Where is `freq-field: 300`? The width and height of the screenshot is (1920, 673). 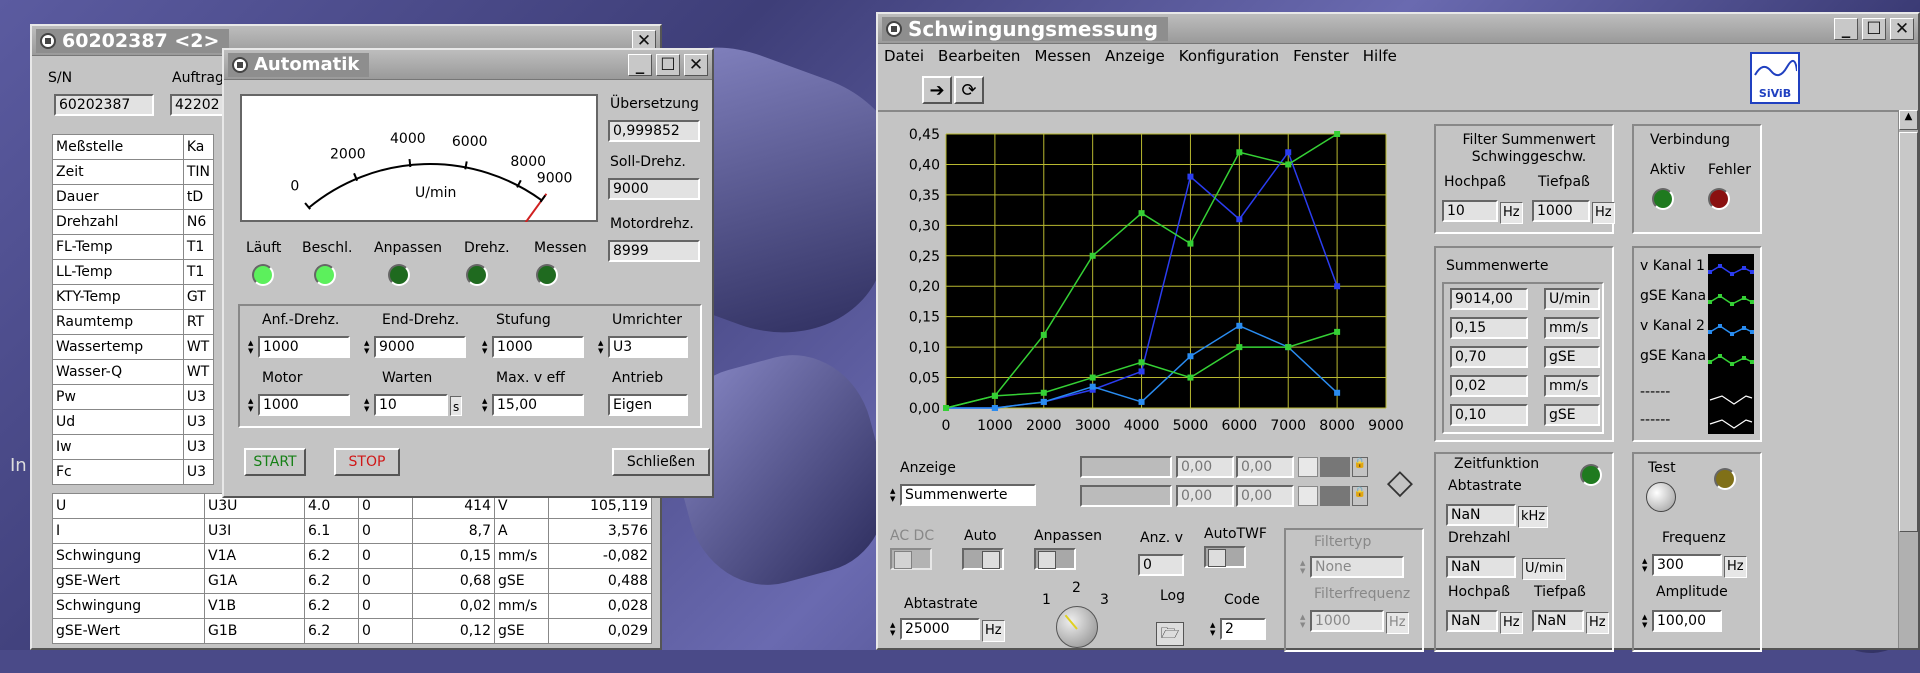 freq-field: 300 is located at coordinates (1687, 565).